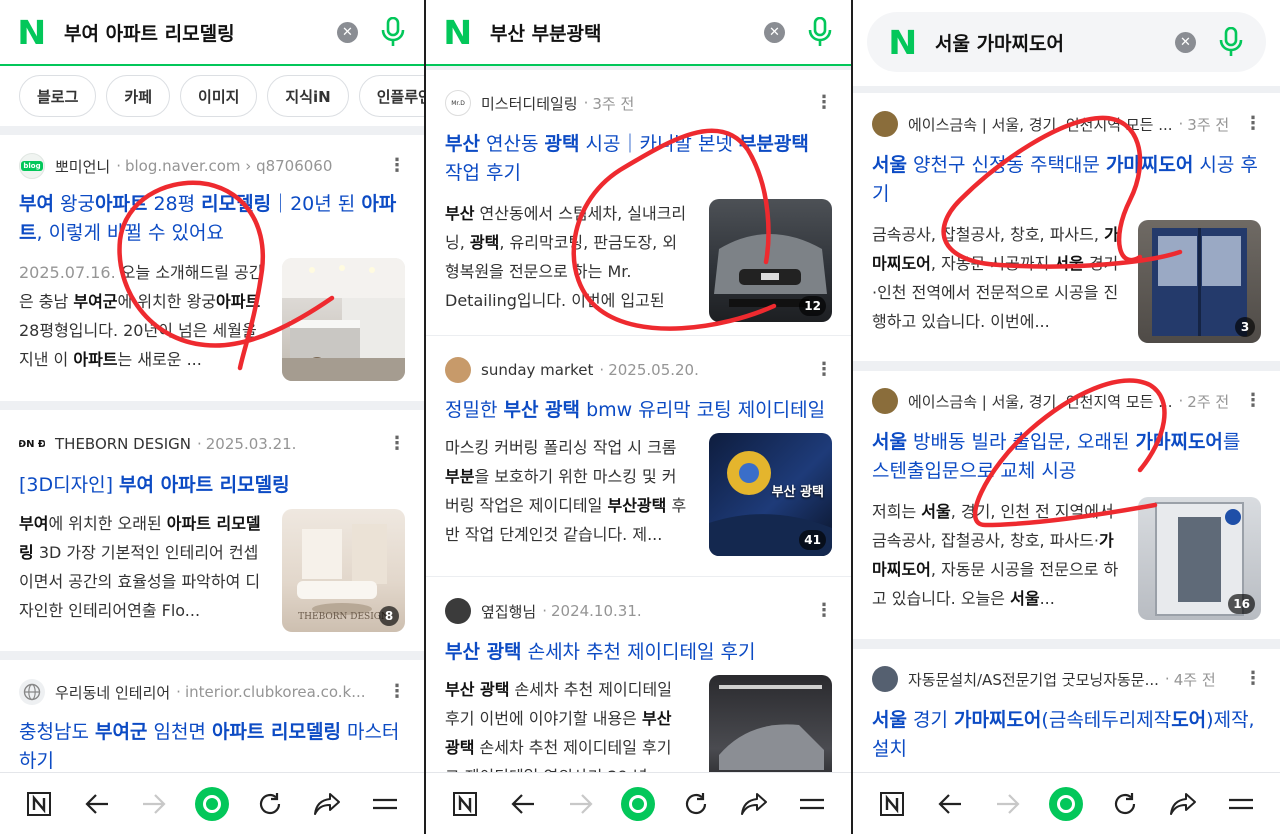 The image size is (1280, 834). I want to click on search-bar: N 부여 아파트 리모델링 ✕, so click(212, 33).